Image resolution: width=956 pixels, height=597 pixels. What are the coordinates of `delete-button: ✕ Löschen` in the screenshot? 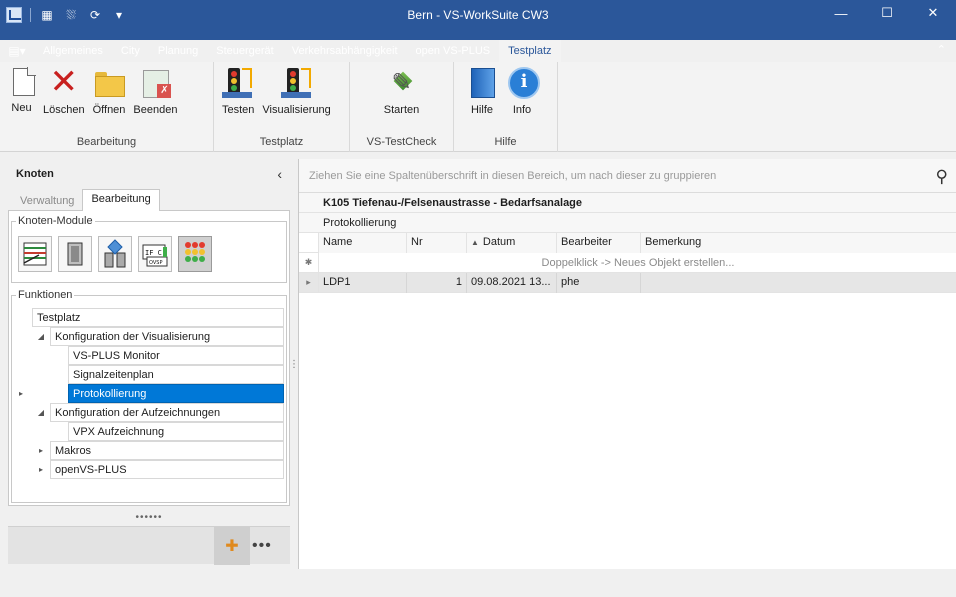 It's located at (64, 89).